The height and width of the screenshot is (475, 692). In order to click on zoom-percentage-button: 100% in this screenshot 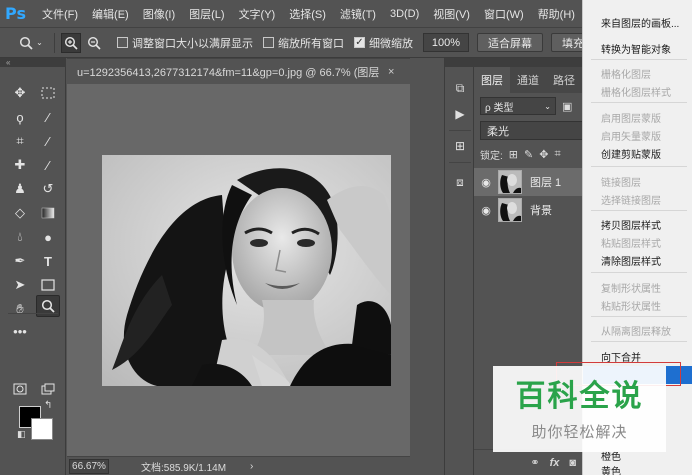, I will do `click(446, 42)`.